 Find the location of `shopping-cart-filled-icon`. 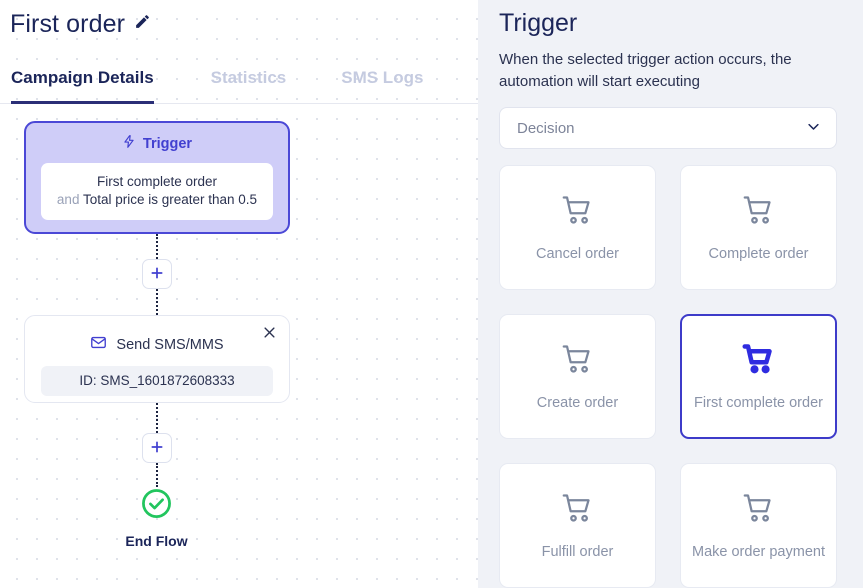

shopping-cart-filled-icon is located at coordinates (759, 362).